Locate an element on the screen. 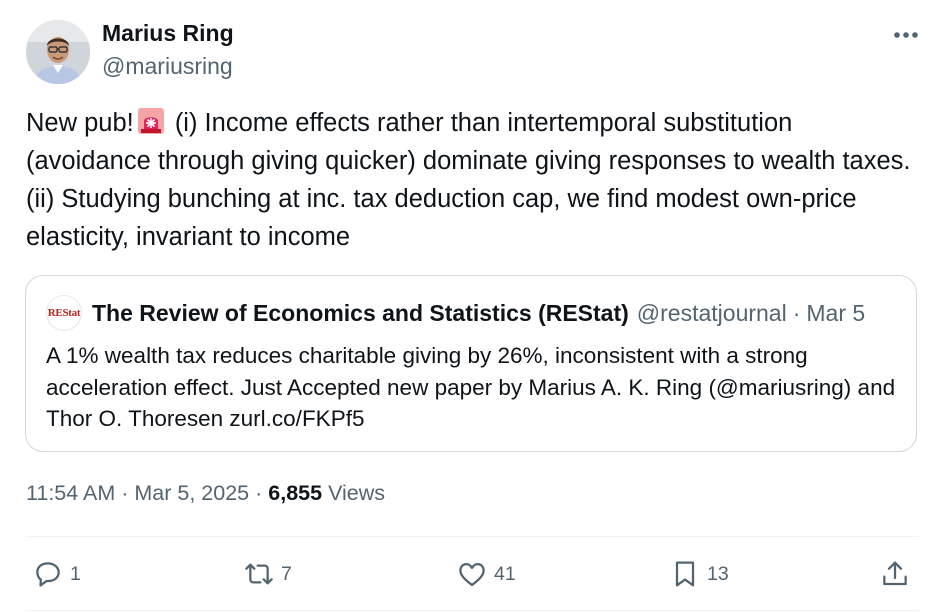 The width and height of the screenshot is (945, 612). tweet-meta: 11:54 AM · Mar 5, 2025 · 6,855 Views is located at coordinates (205, 493).